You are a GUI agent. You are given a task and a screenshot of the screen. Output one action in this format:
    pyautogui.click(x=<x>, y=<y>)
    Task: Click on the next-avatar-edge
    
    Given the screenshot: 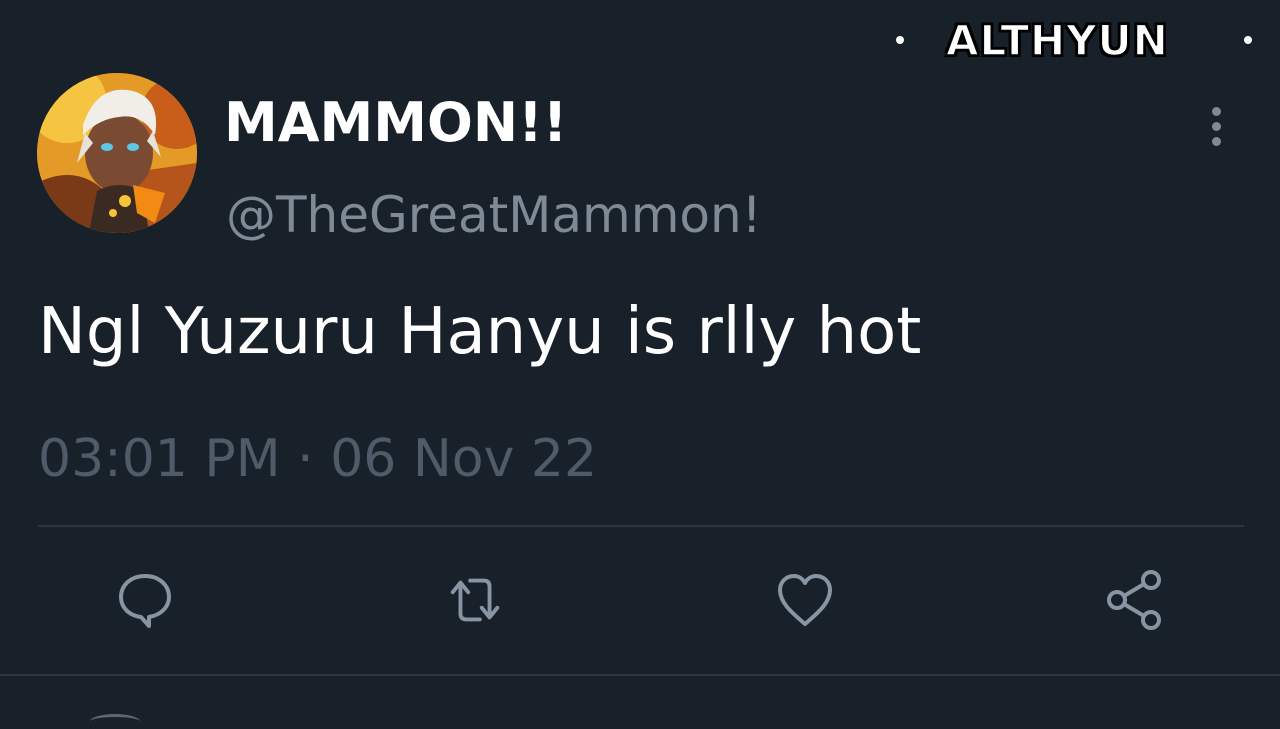 What is the action you would take?
    pyautogui.click(x=115, y=721)
    